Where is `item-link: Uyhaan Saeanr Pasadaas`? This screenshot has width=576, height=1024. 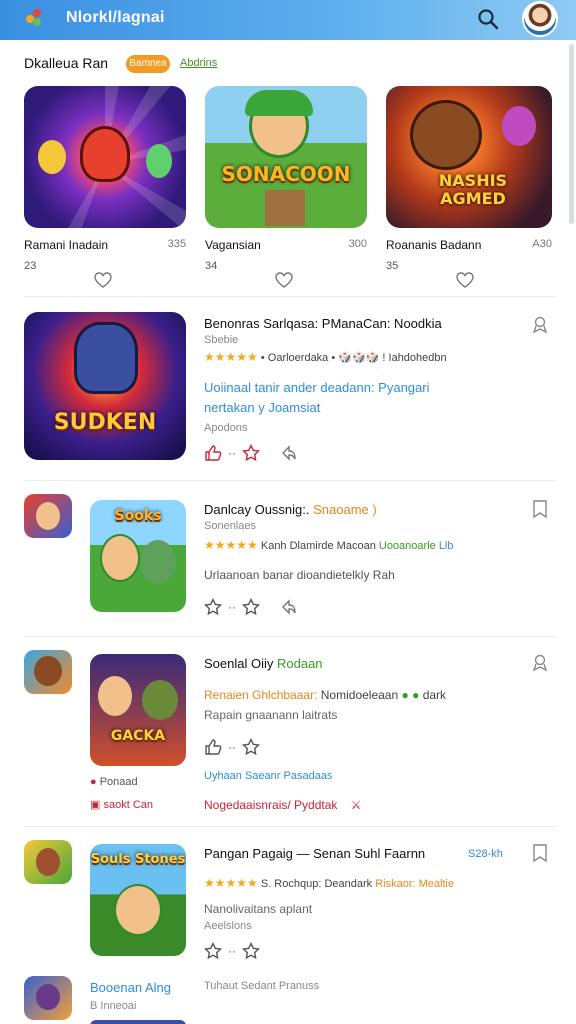
item-link: Uyhaan Saeanr Pasadaas is located at coordinates (268, 776).